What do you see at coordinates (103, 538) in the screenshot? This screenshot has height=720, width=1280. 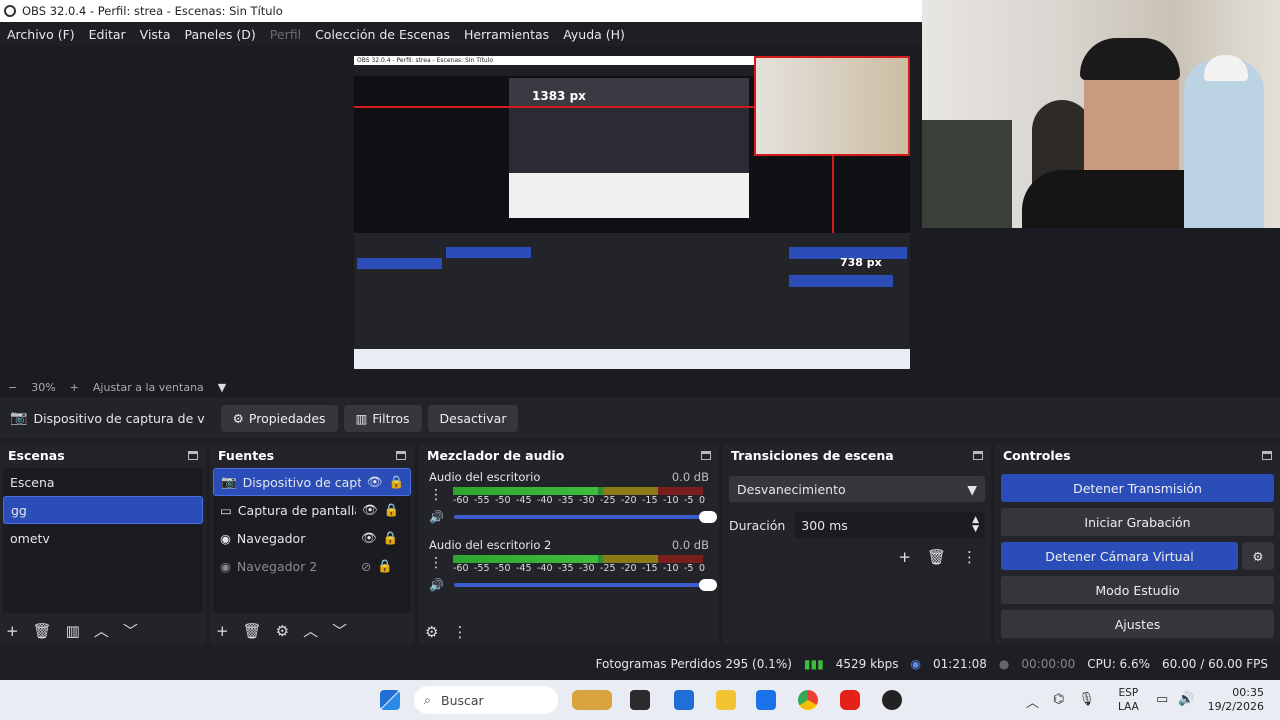 I see `scene-item: ometv` at bounding box center [103, 538].